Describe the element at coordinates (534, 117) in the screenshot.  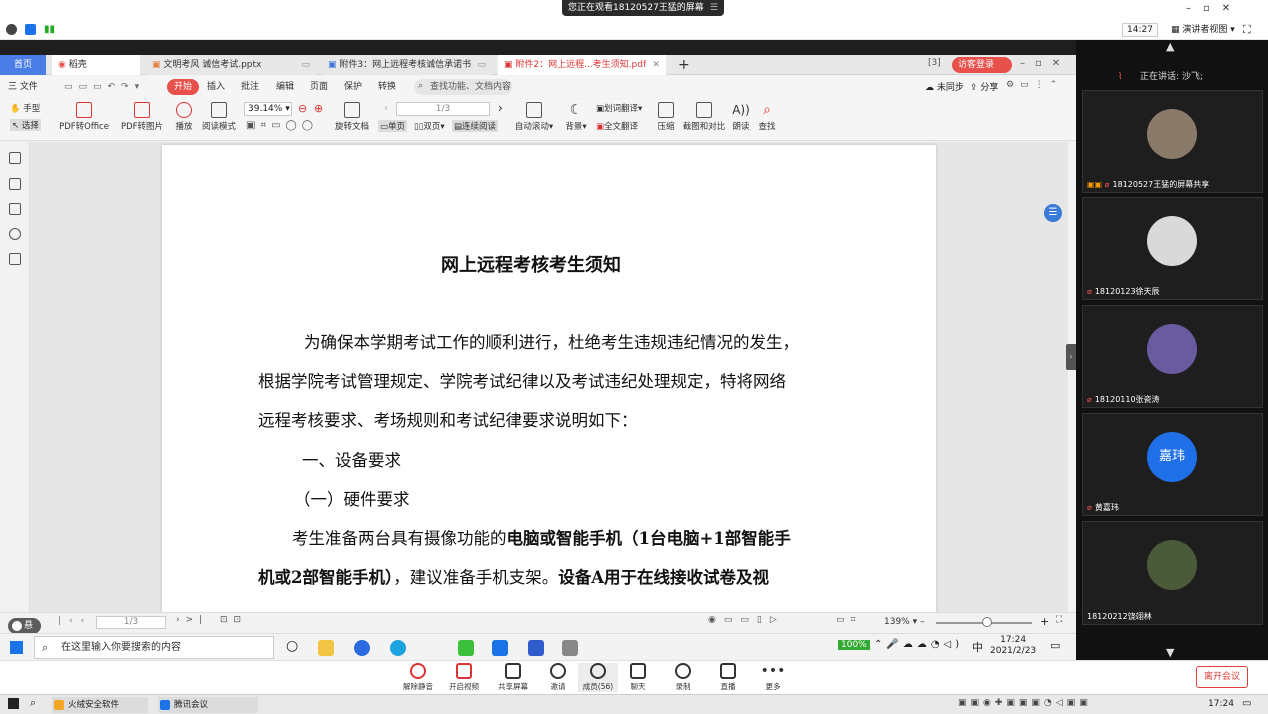
I see `auto-scroll-button: 自动滚动▾` at that location.